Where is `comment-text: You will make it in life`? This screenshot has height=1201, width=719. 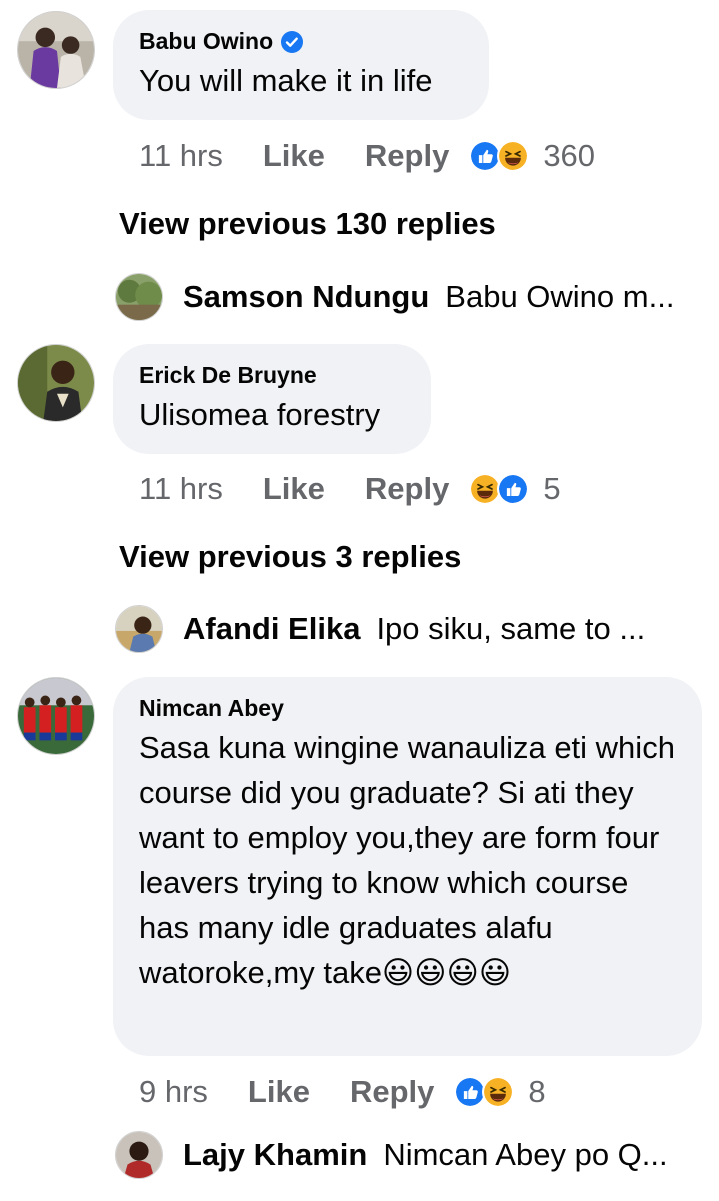 comment-text: You will make it in life is located at coordinates (286, 80).